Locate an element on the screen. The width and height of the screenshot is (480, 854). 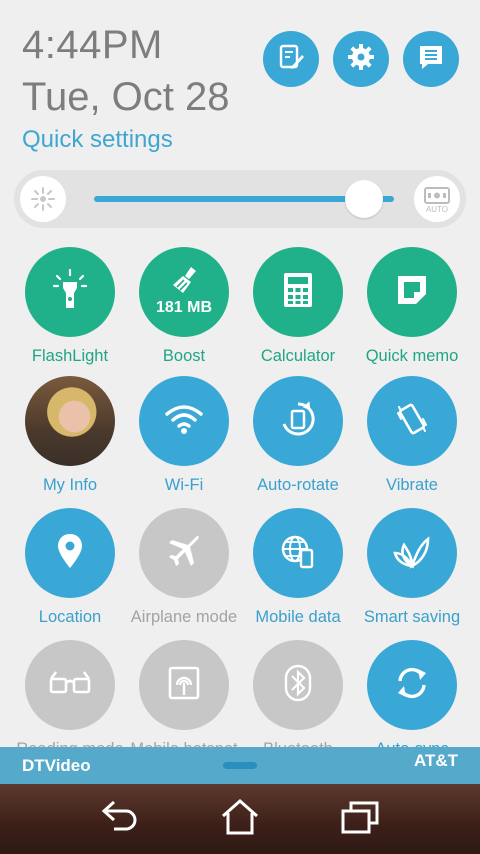
notification-bar: DTVideo AT&T is located at coordinates (240, 765).